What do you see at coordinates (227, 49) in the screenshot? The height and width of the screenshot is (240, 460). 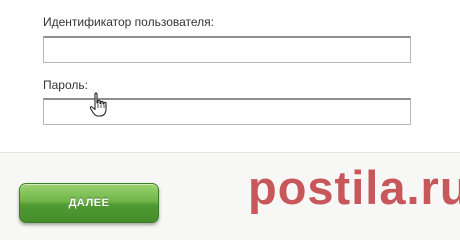 I see `user-id-input` at bounding box center [227, 49].